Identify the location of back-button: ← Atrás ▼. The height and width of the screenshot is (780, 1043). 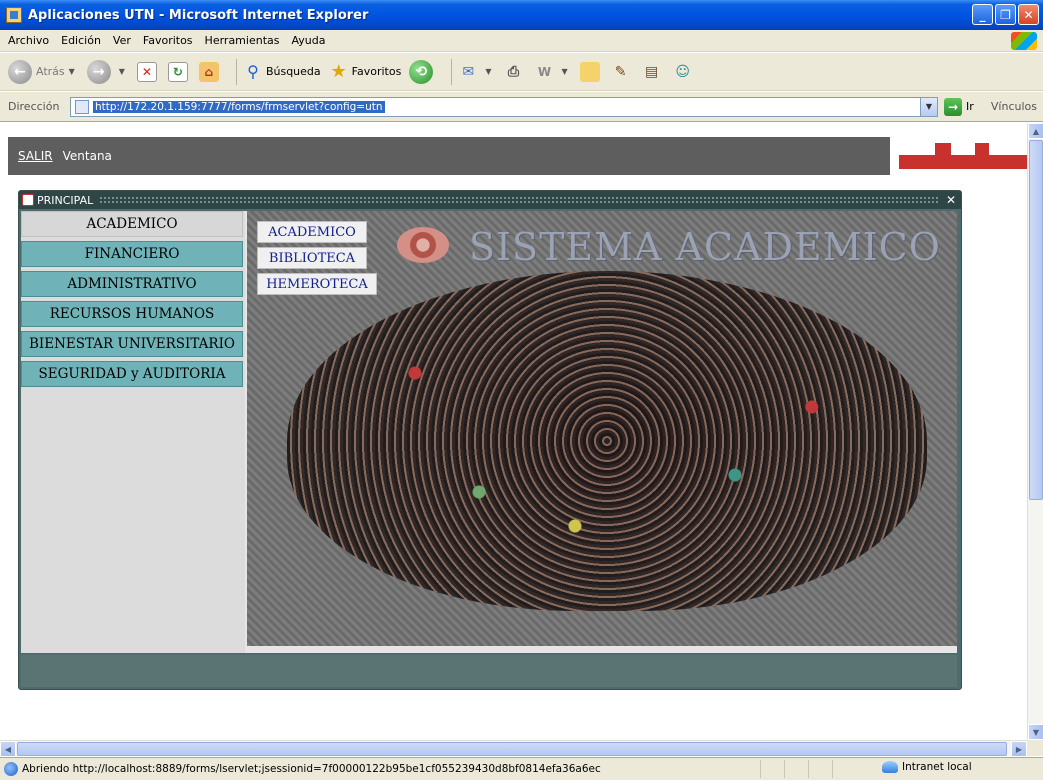
(43, 71).